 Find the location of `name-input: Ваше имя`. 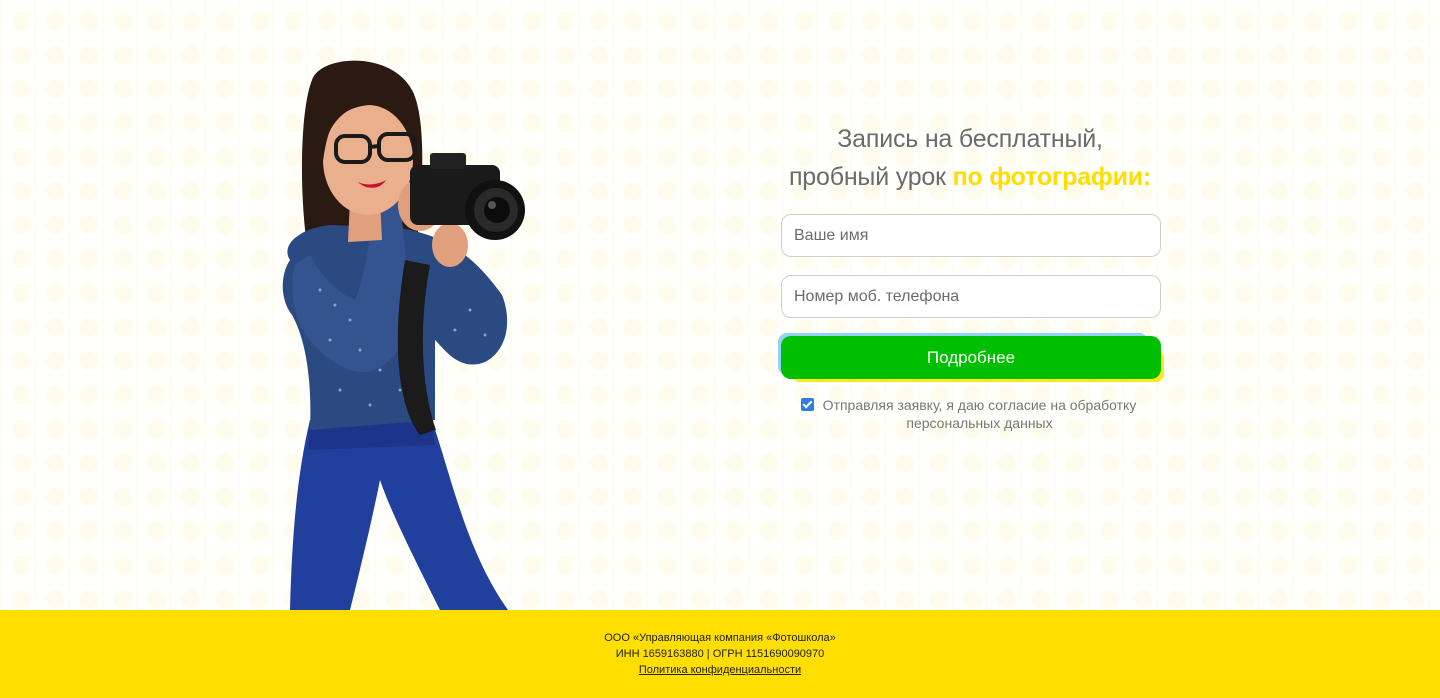

name-input: Ваше имя is located at coordinates (971, 235).